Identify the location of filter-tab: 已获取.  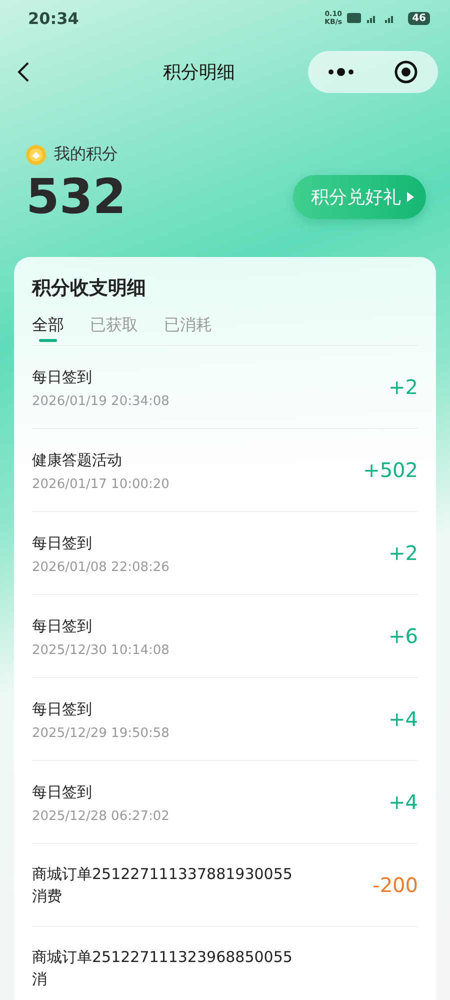
(114, 330).